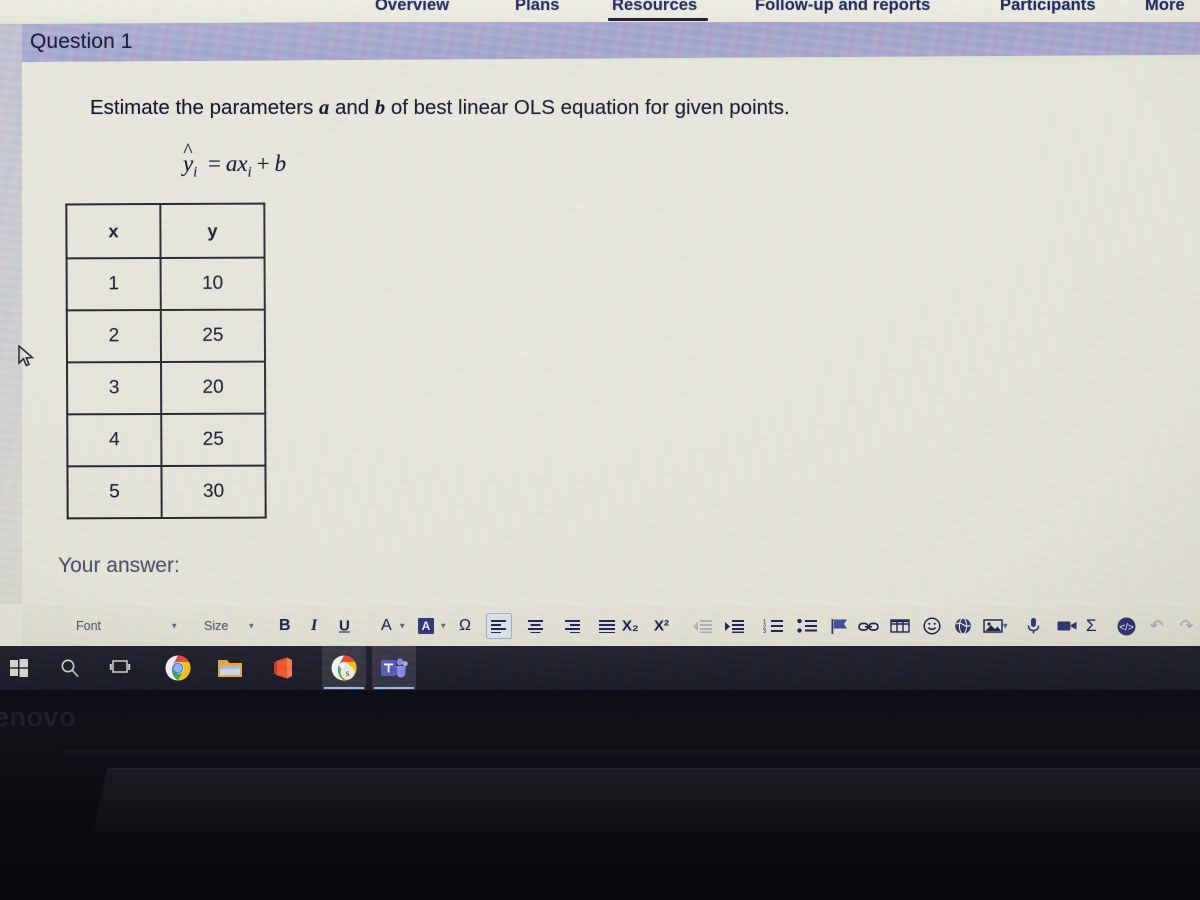 This screenshot has width=1200, height=900. I want to click on prompt-param-a: a, so click(324, 108).